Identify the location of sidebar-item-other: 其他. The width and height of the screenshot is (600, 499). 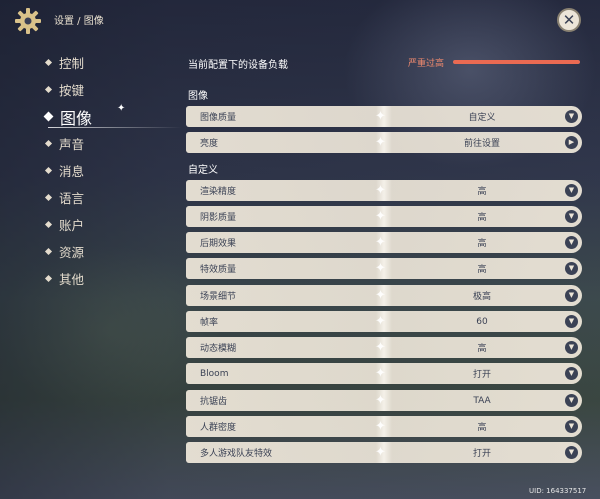
(112, 278).